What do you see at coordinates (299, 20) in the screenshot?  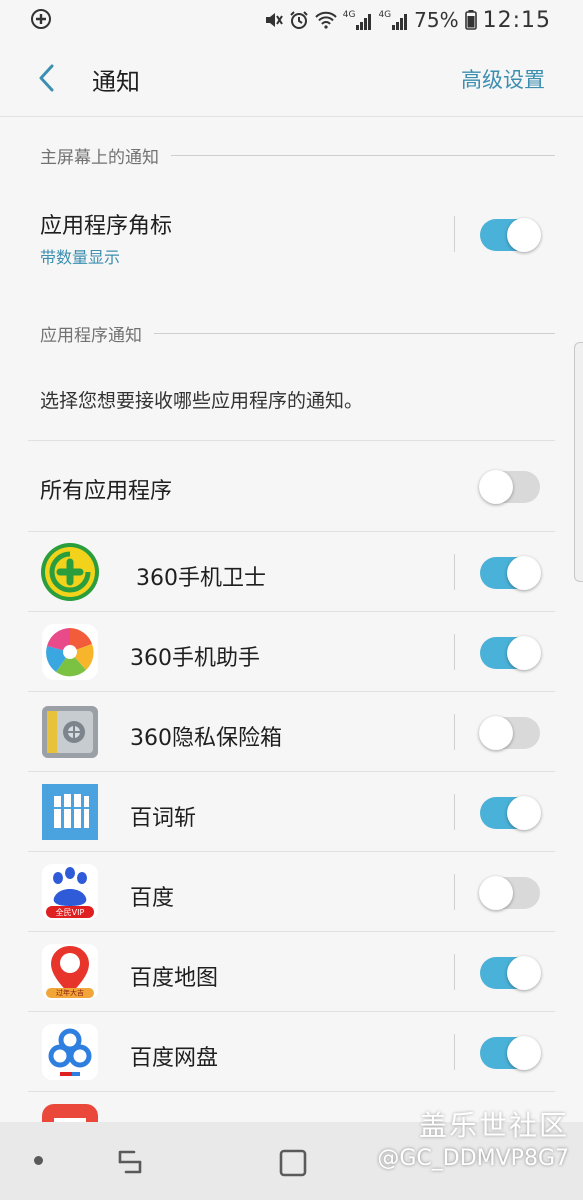 I see `alarm-icon` at bounding box center [299, 20].